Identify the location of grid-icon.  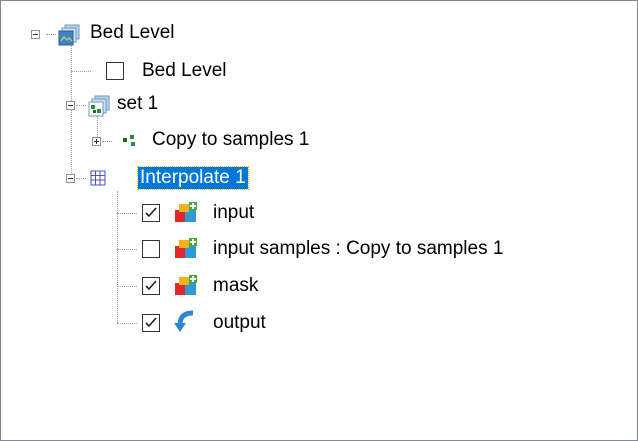
(98, 180).